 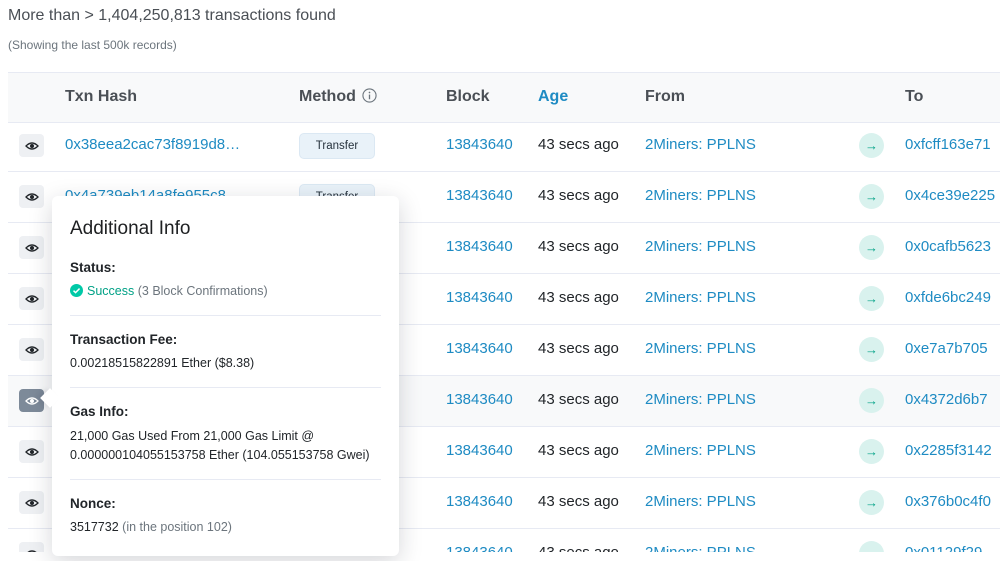 I want to click on header-method-group: Method, so click(x=338, y=97).